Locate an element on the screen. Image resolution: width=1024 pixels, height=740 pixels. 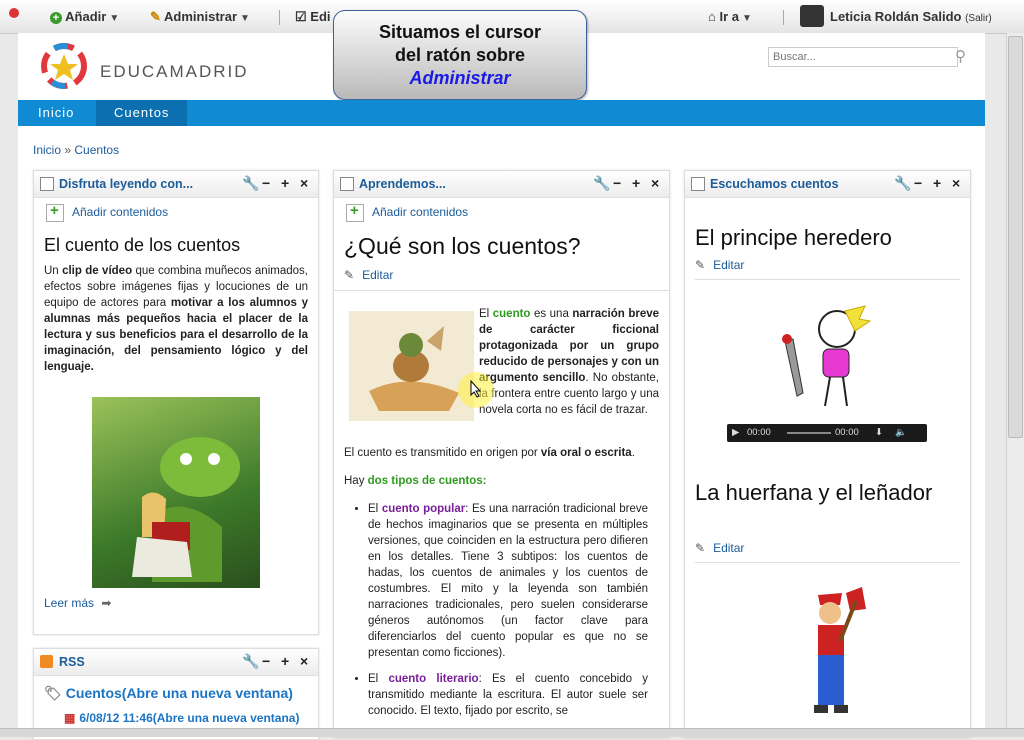
play-icon: ▶ is located at coordinates (735, 432).